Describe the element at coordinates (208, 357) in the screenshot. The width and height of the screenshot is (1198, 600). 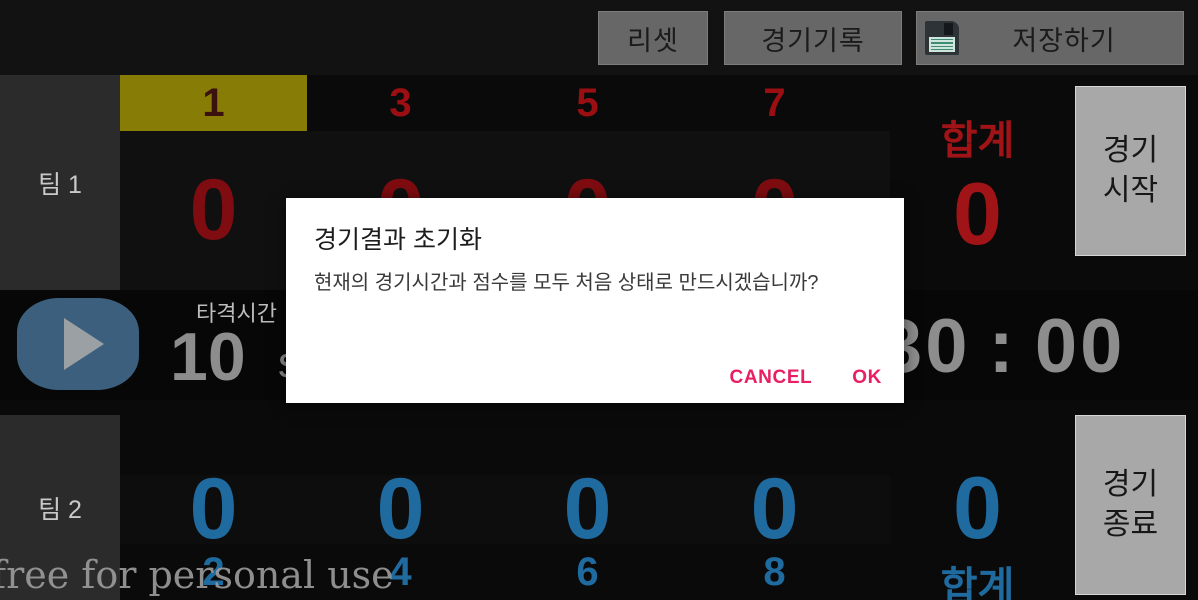
I see `shot-clock-value: 10` at that location.